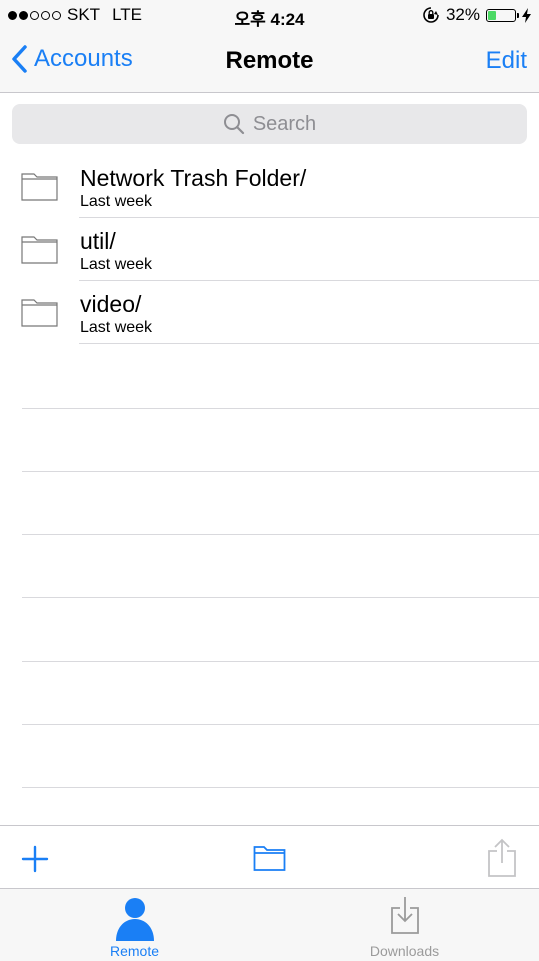 The width and height of the screenshot is (539, 961). I want to click on page-title: Remote, so click(269, 60).